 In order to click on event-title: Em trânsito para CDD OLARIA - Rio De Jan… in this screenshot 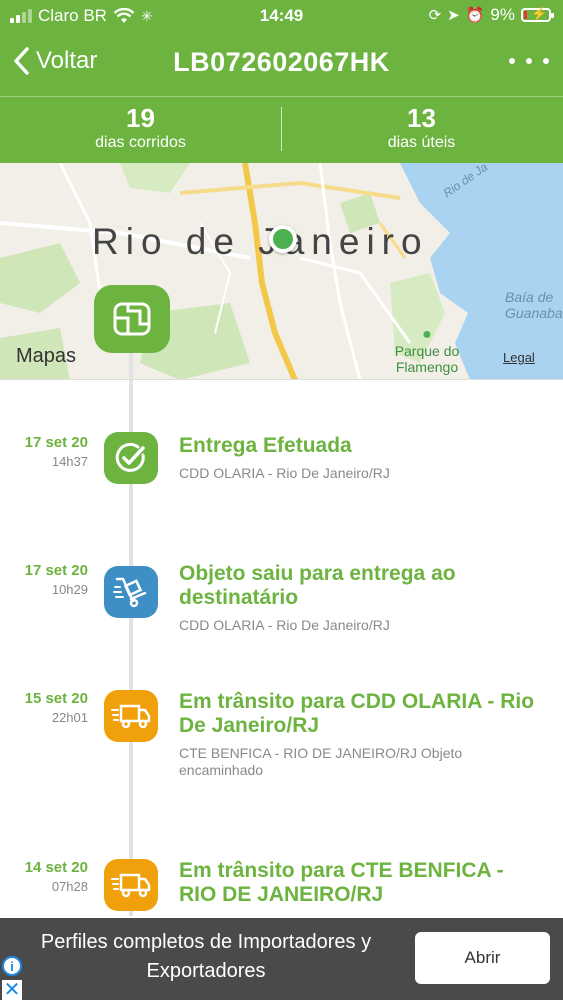, I will do `click(357, 713)`.